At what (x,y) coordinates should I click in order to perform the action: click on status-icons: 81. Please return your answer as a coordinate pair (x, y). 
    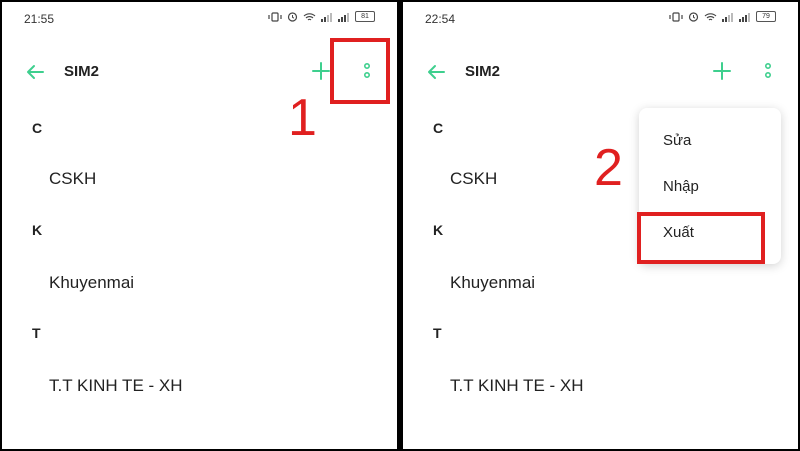
    Looking at the image, I should click on (321, 16).